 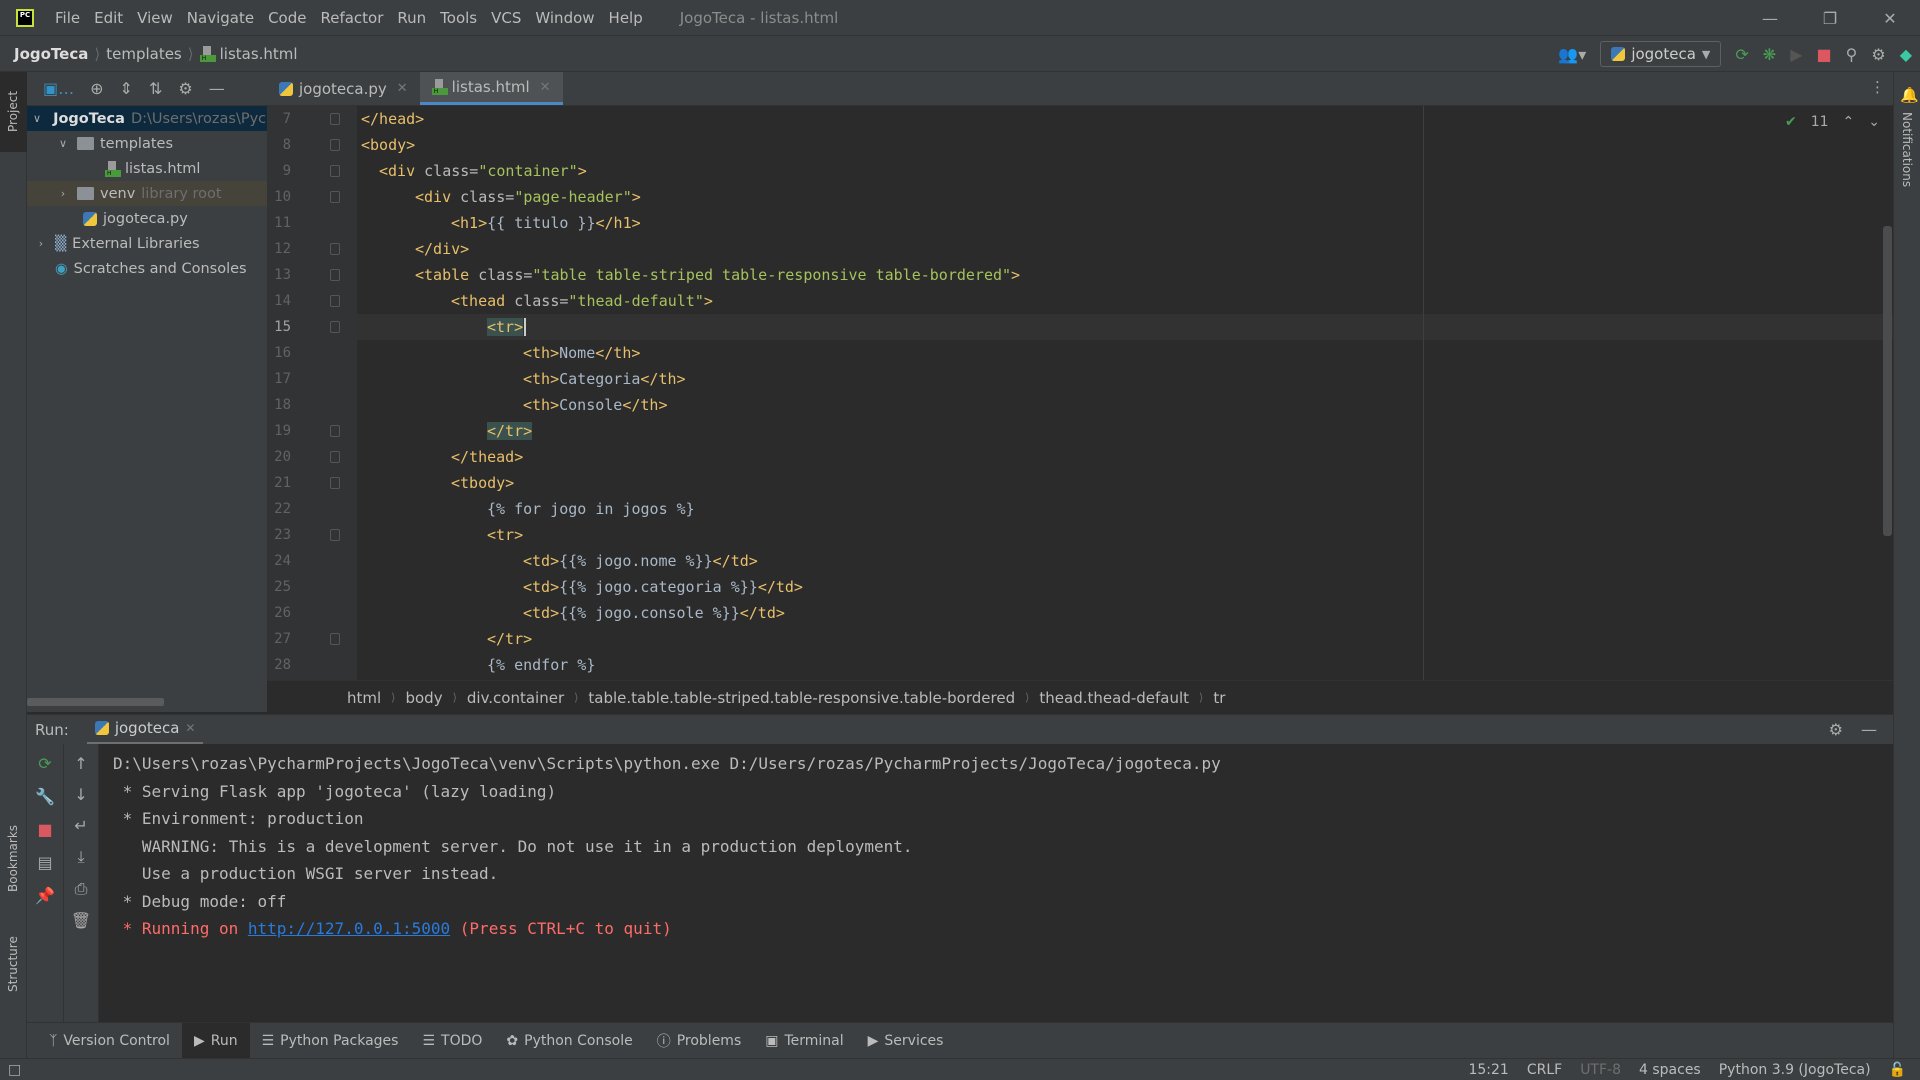 What do you see at coordinates (343, 88) in the screenshot?
I see `tab-jogoteca-py: jogoteca.py ✕` at bounding box center [343, 88].